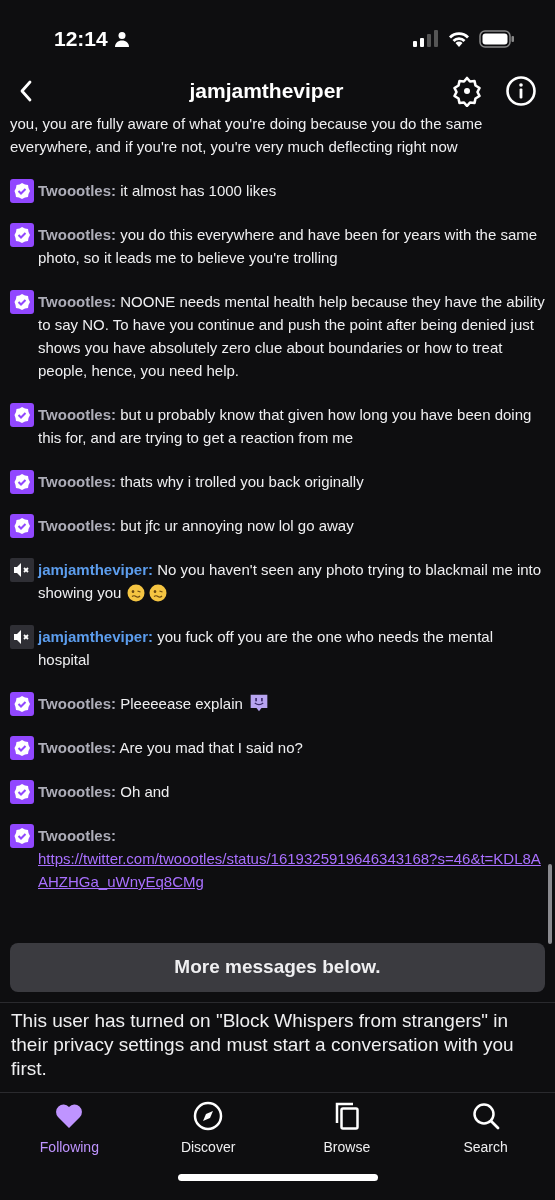 This screenshot has height=1200, width=555. I want to click on tab-bar-item: Following, so click(69, 1131).